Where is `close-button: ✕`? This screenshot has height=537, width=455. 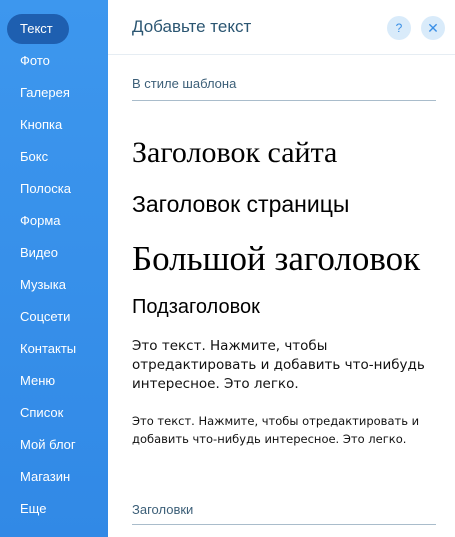 close-button: ✕ is located at coordinates (433, 28).